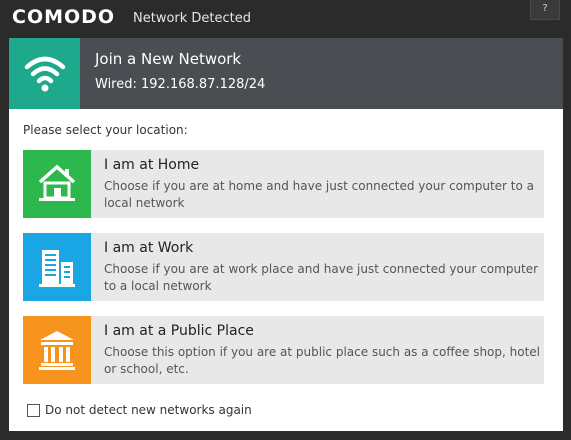  What do you see at coordinates (148, 410) in the screenshot?
I see `do-not-detect-label: Do not detect new networks again` at bounding box center [148, 410].